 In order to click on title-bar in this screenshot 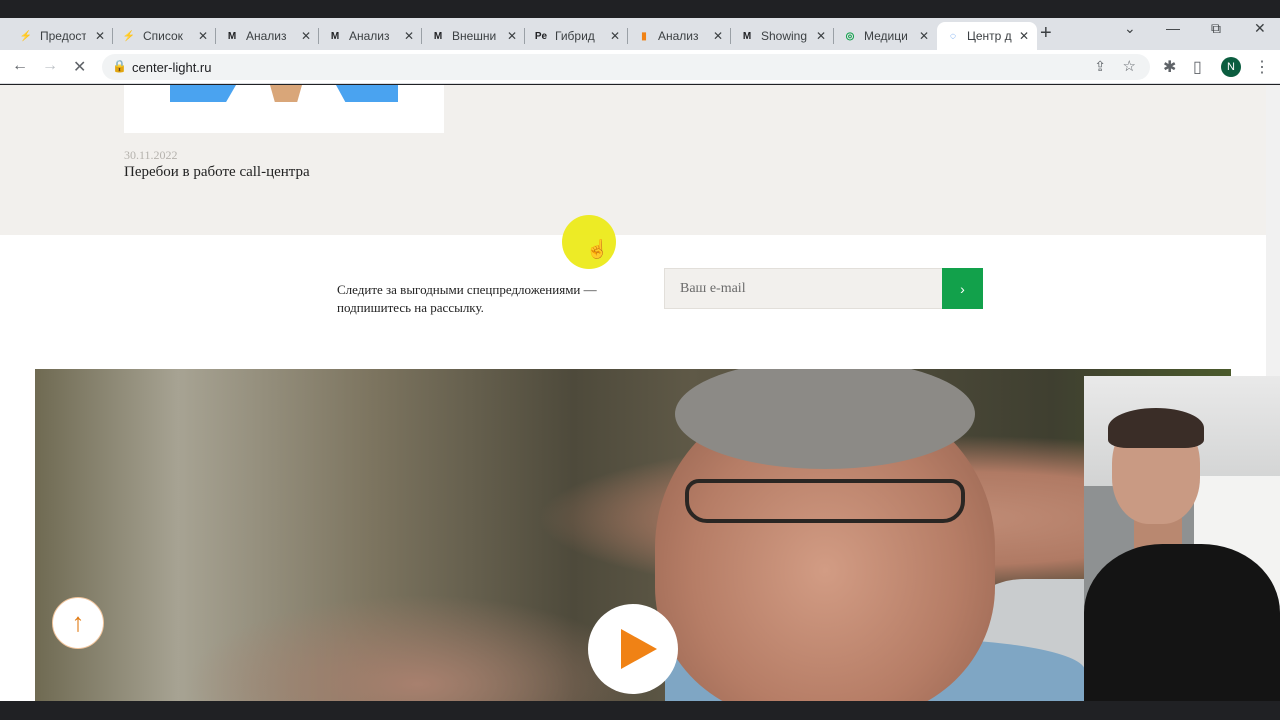, I will do `click(640, 9)`.